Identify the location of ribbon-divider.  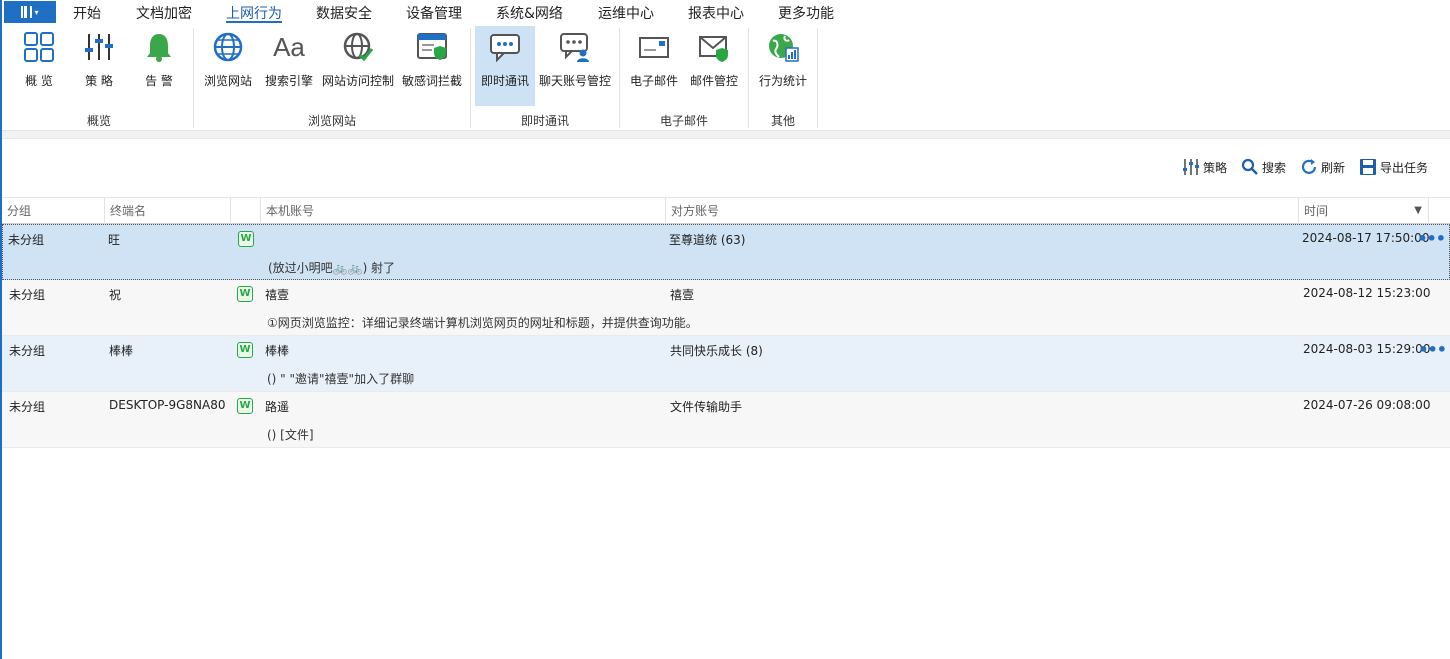
(726, 135).